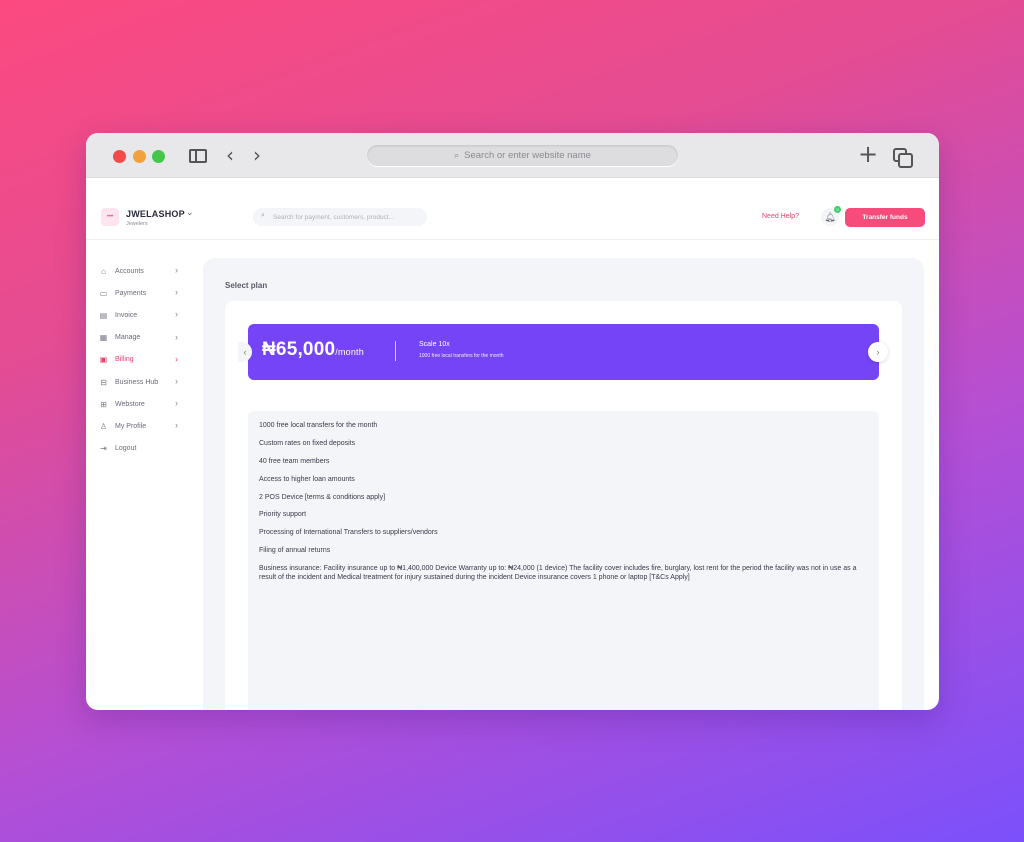 Image resolution: width=1024 pixels, height=842 pixels. I want to click on back-arrow-icon: ‹, so click(230, 155).